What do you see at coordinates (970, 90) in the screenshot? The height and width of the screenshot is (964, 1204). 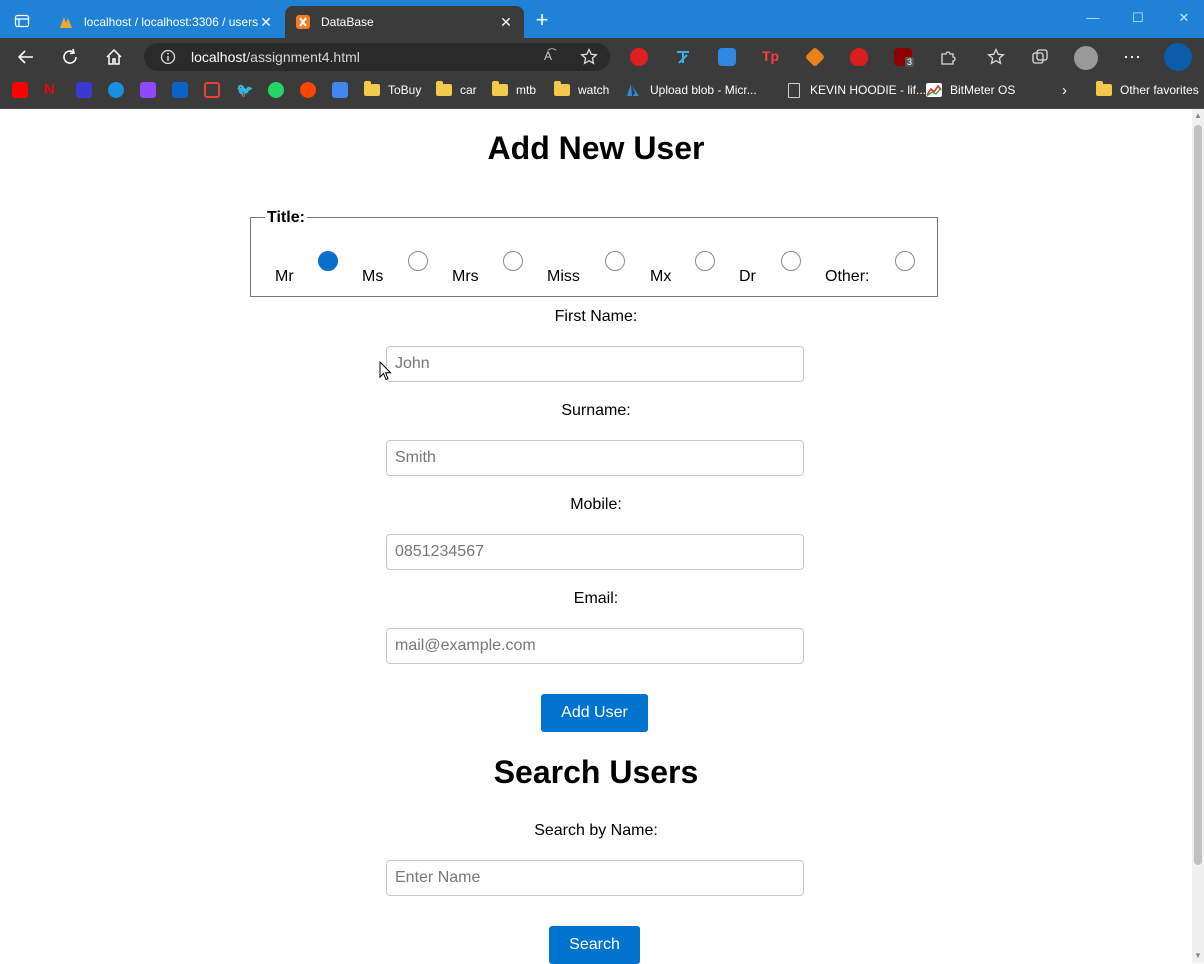 I see `bookmark-bitmeter: BitMeter OS` at bounding box center [970, 90].